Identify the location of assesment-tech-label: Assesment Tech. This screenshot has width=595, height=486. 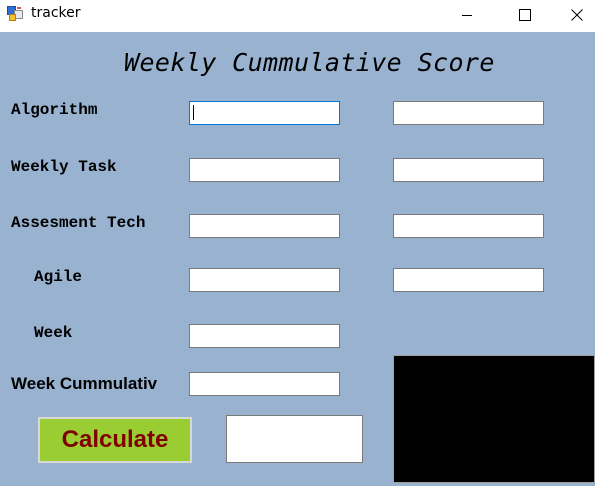
(78, 223).